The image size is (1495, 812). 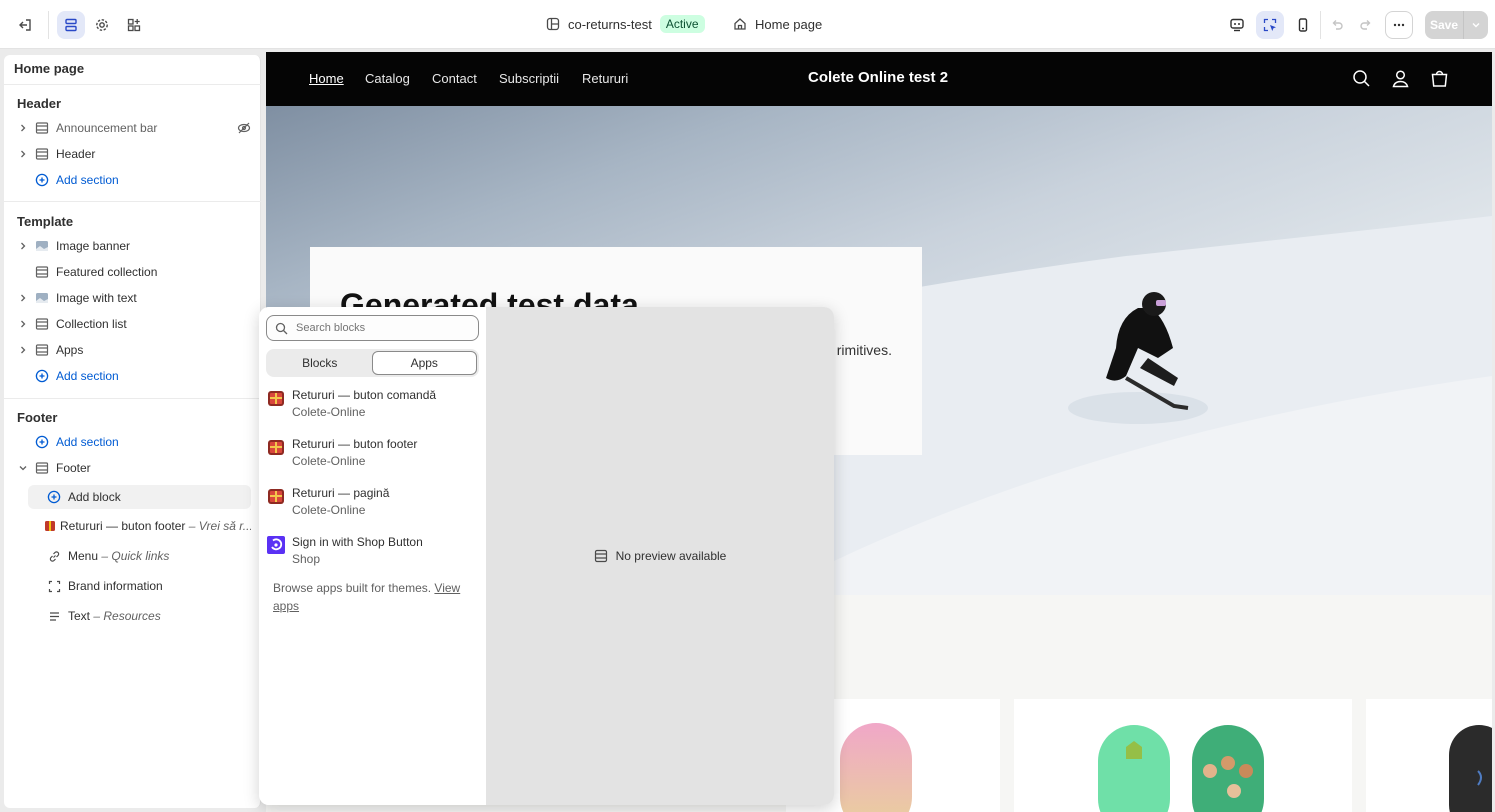 I want to click on app-embeds-button, so click(x=134, y=25).